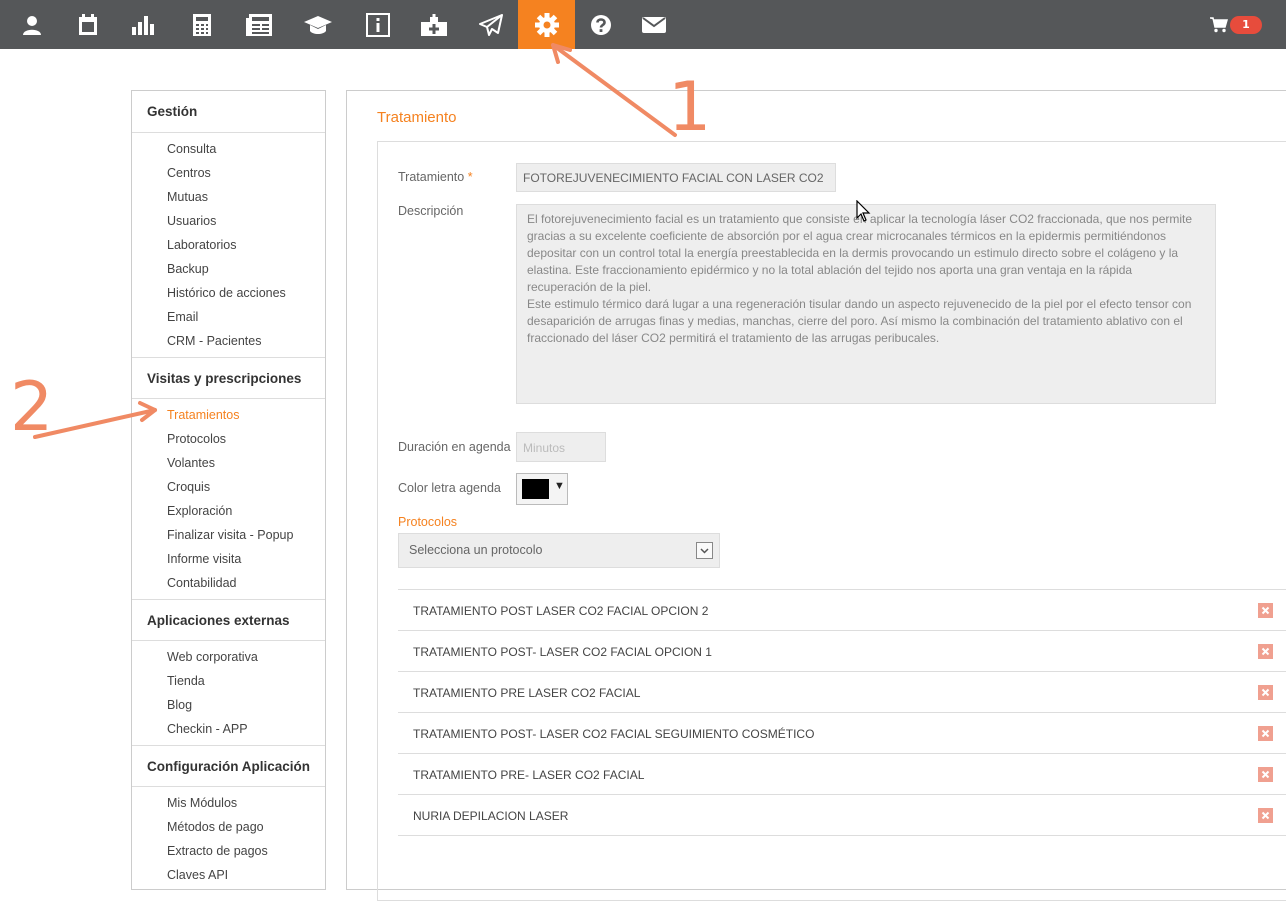 The height and width of the screenshot is (901, 1286). I want to click on protocol-name: NURIA DEPILACION LASER, so click(491, 816).